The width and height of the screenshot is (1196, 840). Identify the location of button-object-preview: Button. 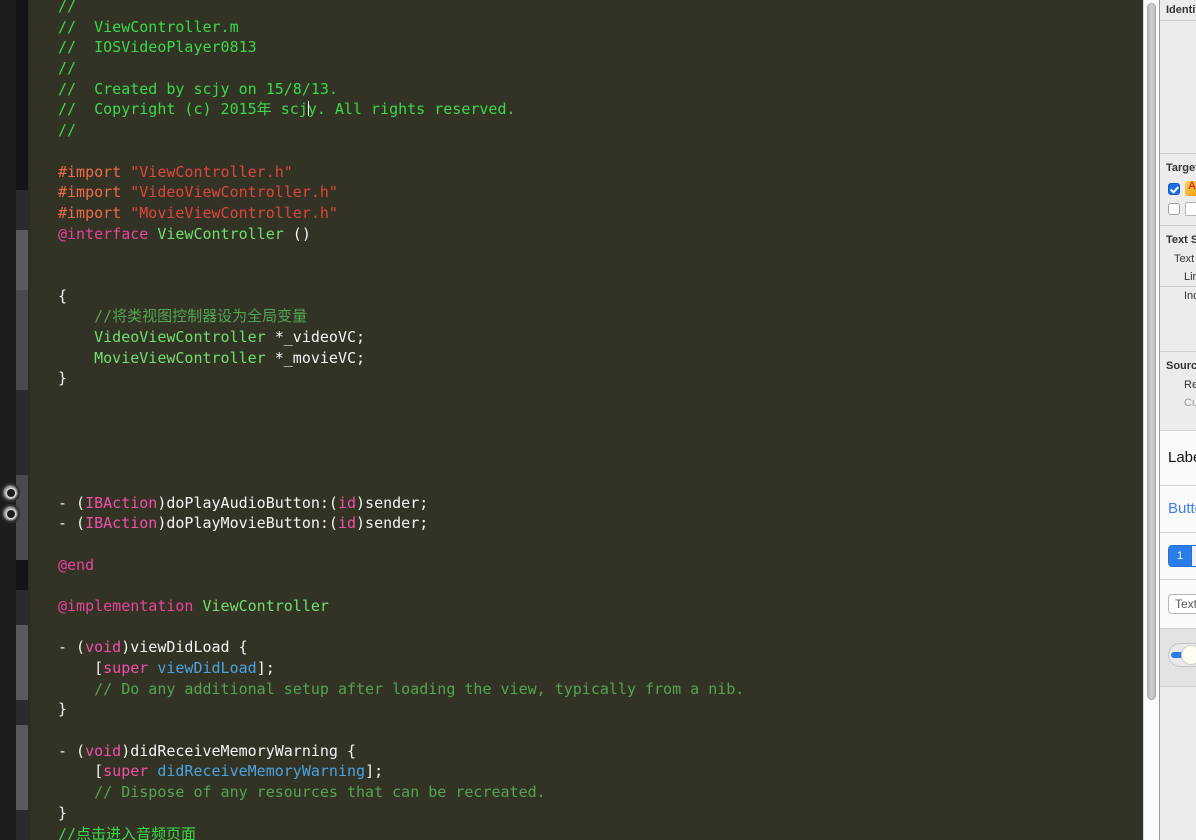
(1182, 508).